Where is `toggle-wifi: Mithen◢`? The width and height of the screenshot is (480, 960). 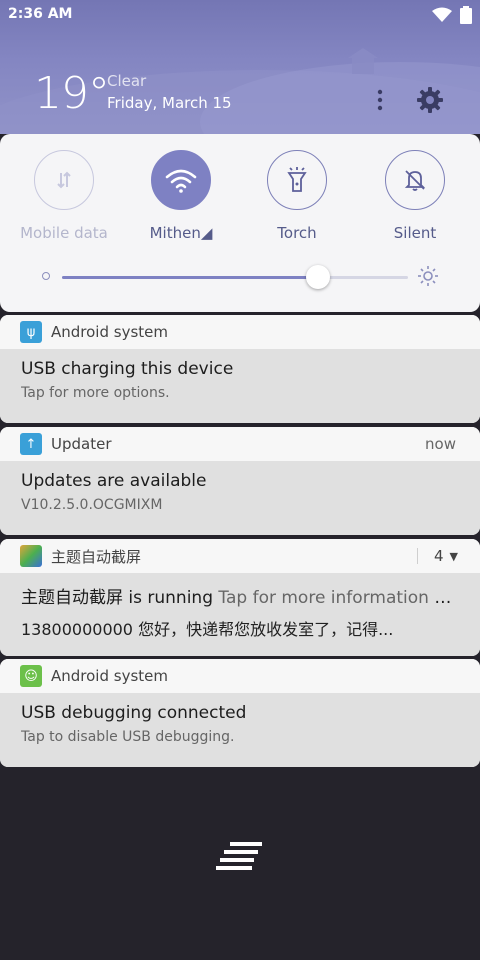
toggle-wifi: Mithen◢ is located at coordinates (181, 196).